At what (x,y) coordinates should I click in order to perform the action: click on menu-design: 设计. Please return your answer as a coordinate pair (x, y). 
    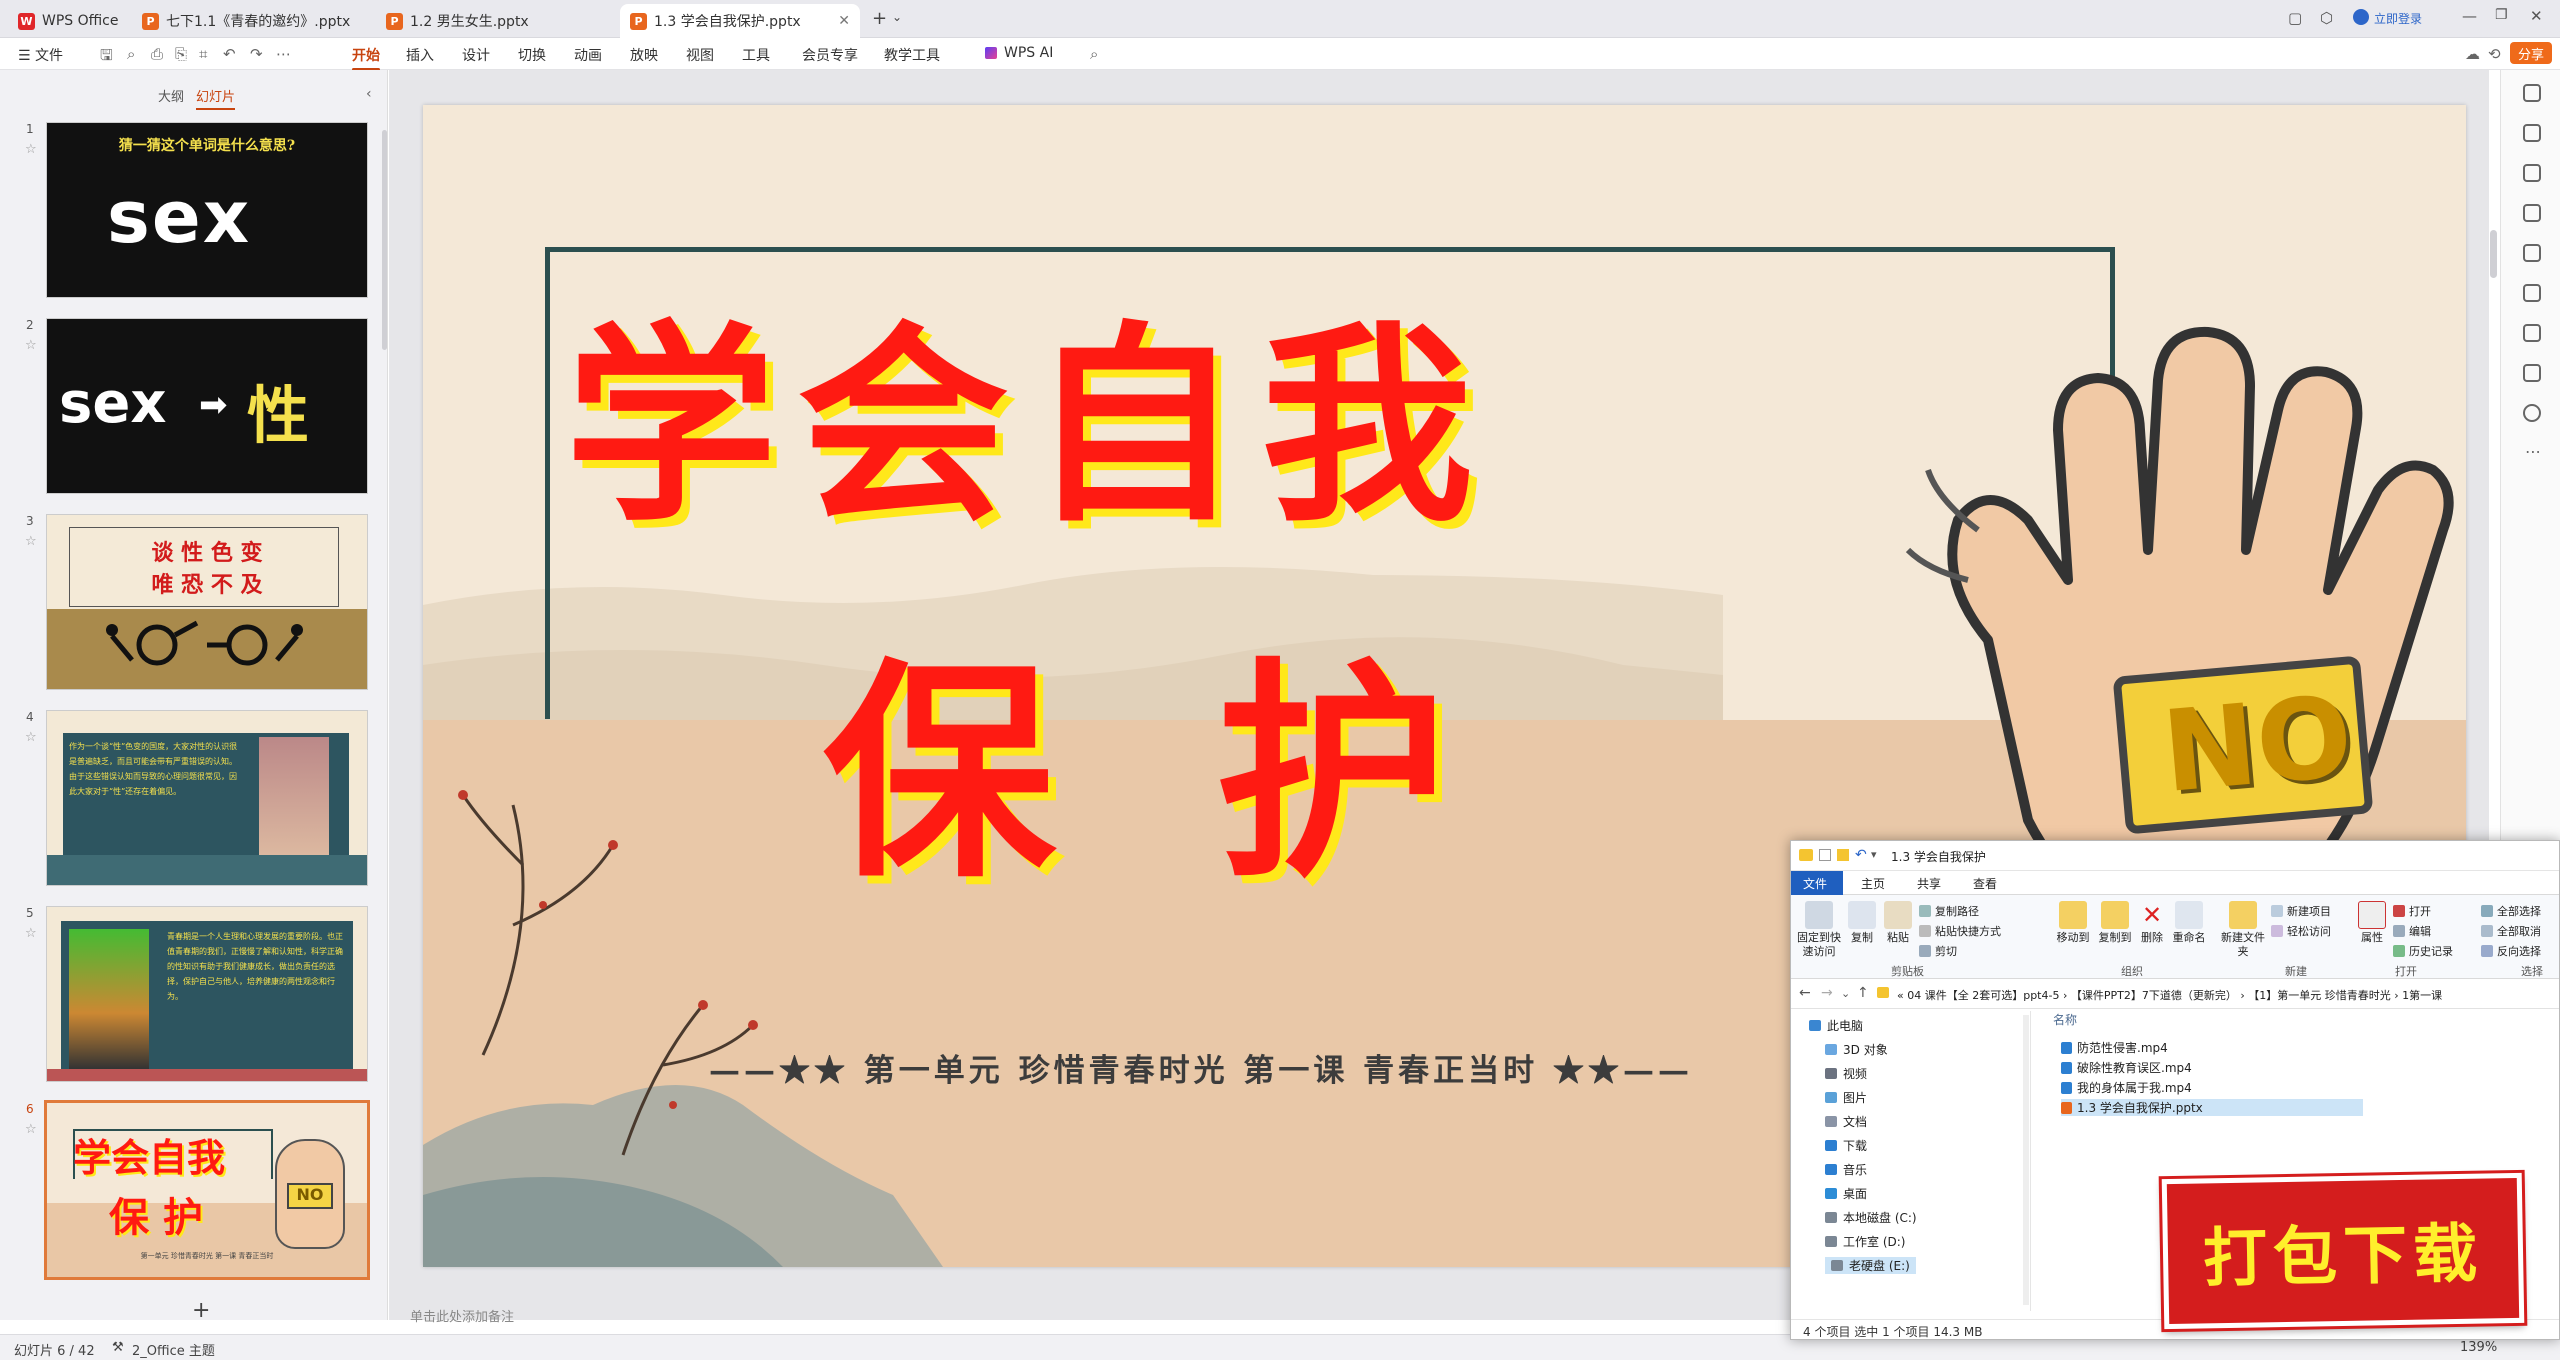
    Looking at the image, I should click on (476, 55).